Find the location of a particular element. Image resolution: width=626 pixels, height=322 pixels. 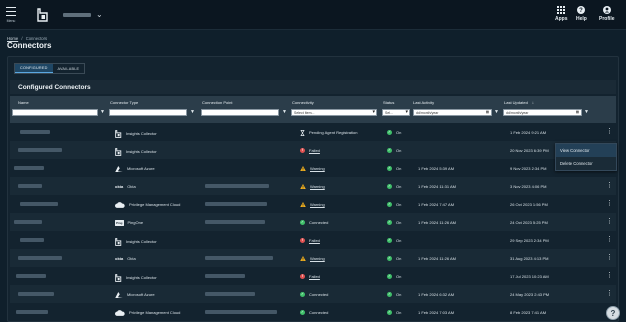

profile-button: Profile is located at coordinates (607, 15).